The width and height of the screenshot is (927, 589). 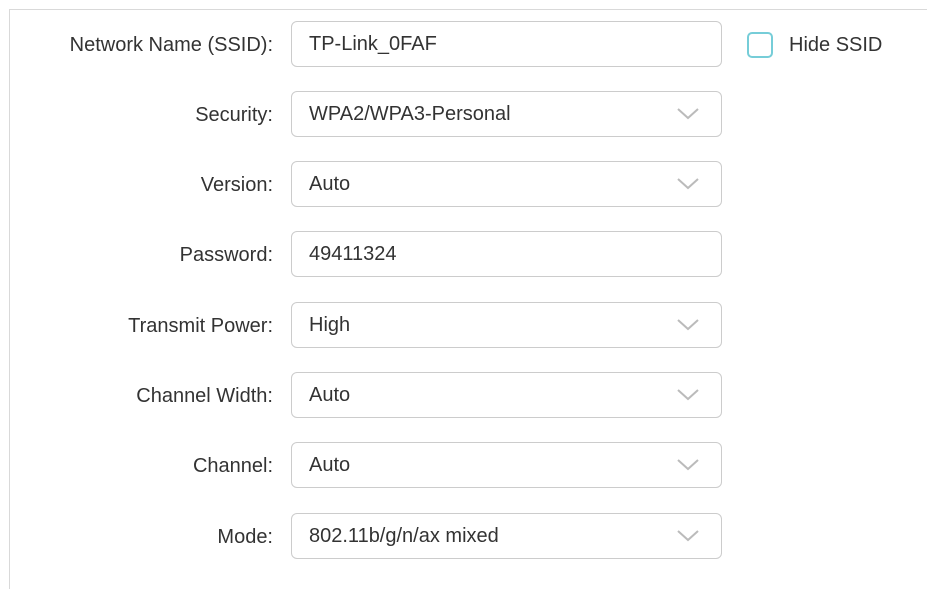 What do you see at coordinates (171, 45) in the screenshot?
I see `network-name-label: Network Name (SSID):` at bounding box center [171, 45].